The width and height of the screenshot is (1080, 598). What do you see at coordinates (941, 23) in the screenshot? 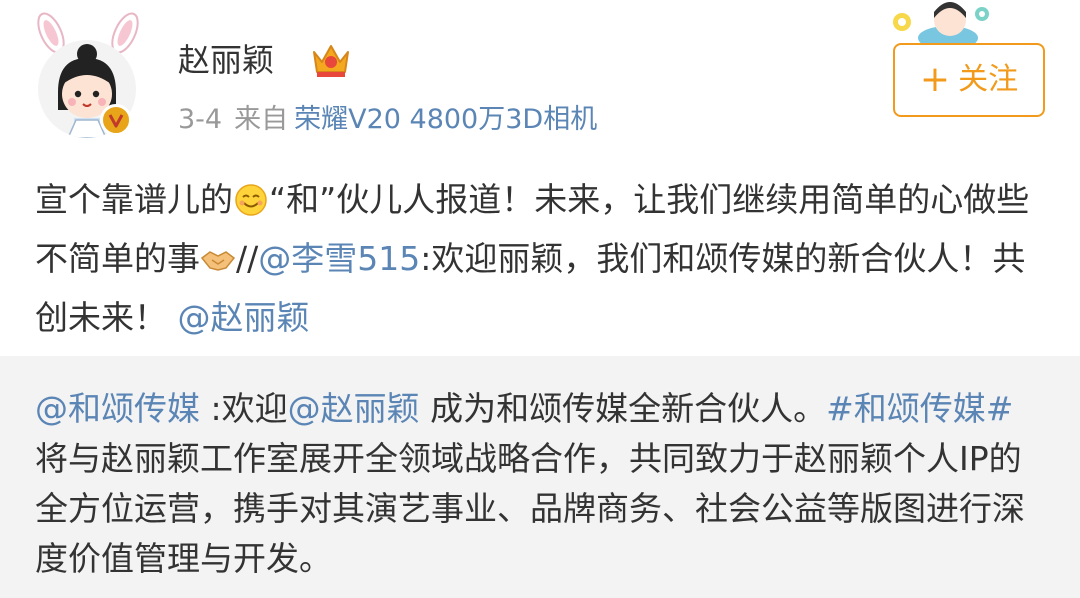
I see `avatar-pendant-decoration` at bounding box center [941, 23].